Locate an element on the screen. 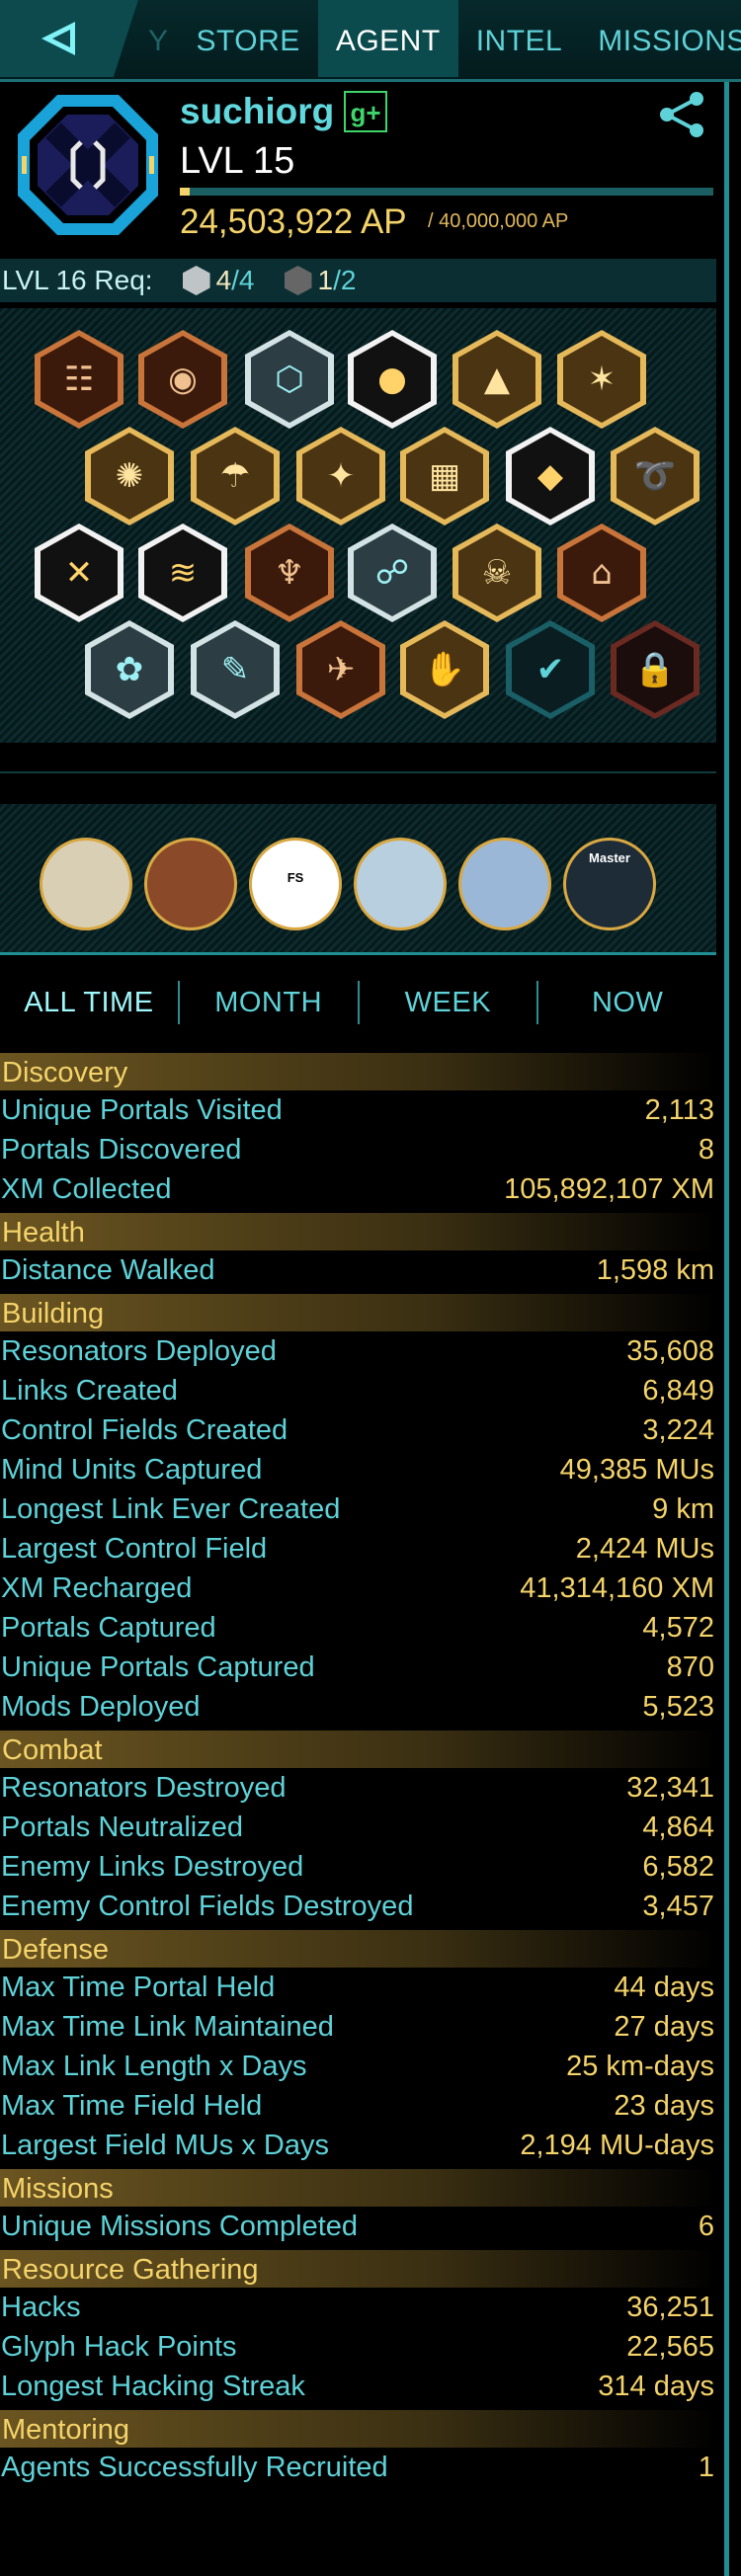 The image size is (741, 2576). badge-recharger-icon: ➰ is located at coordinates (655, 476).